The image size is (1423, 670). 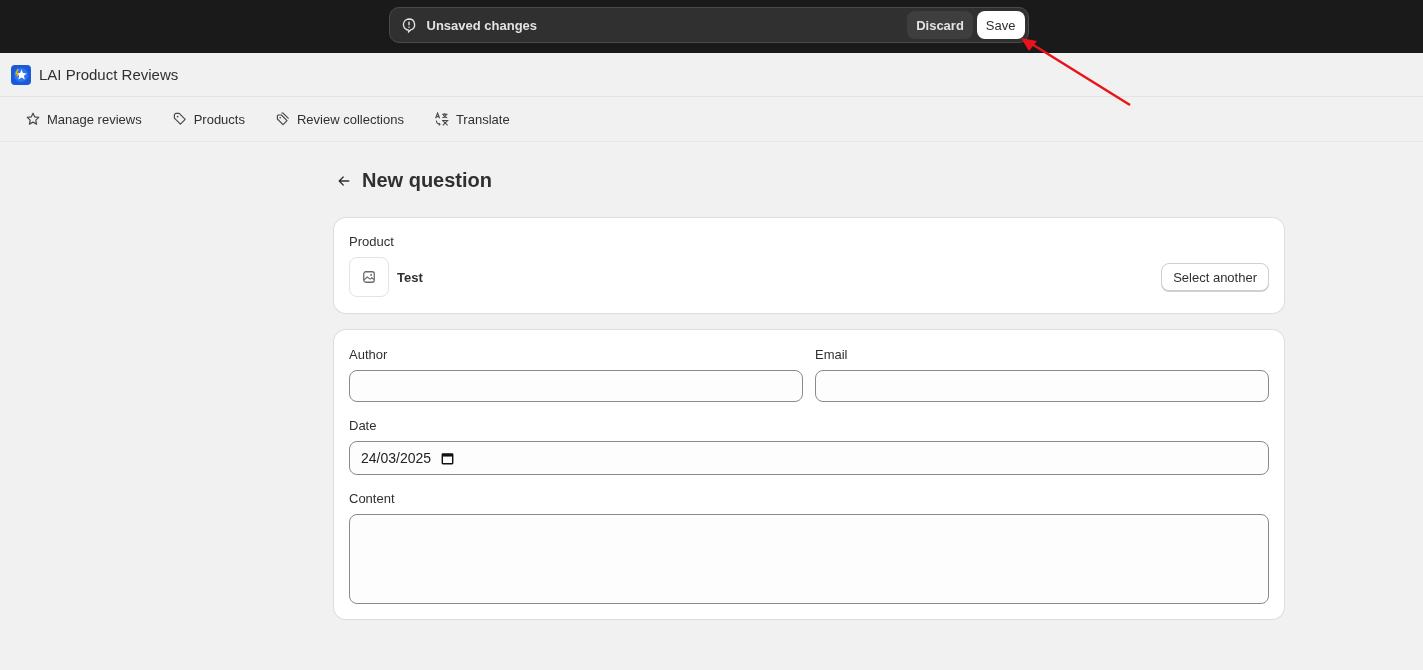 I want to click on save-button: Save, so click(x=1000, y=25).